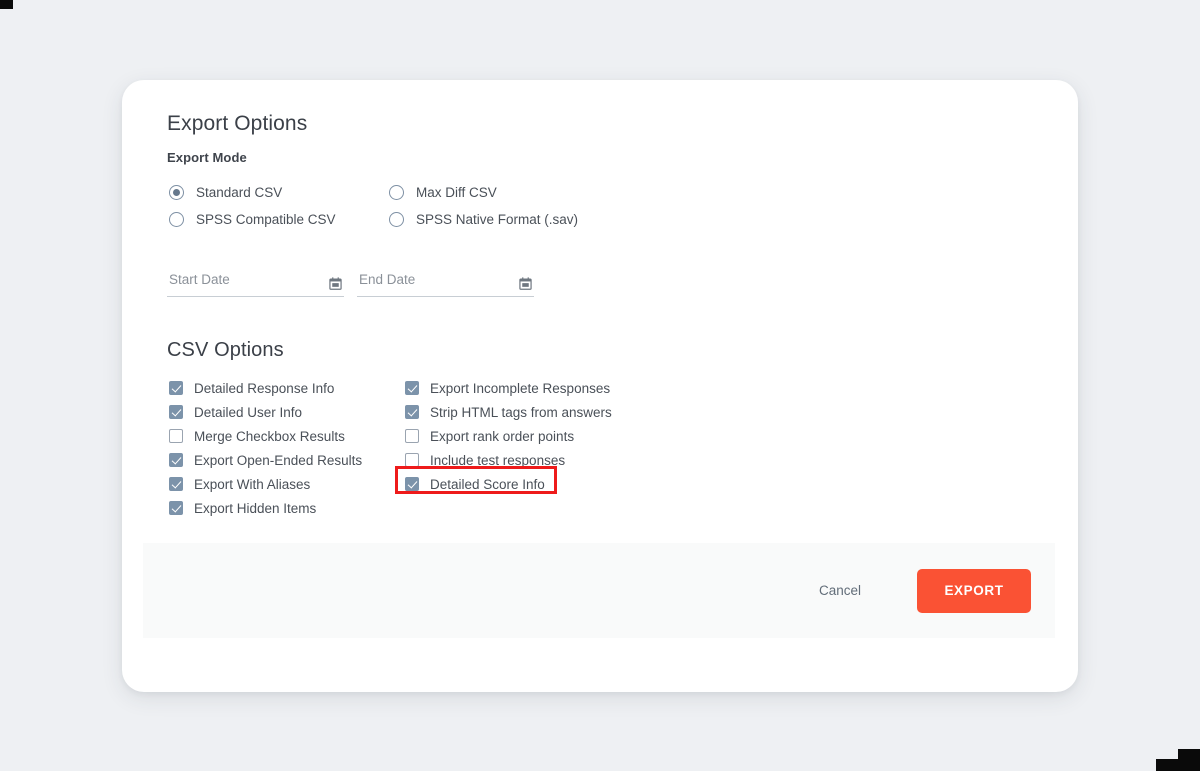  Describe the element at coordinates (239, 192) in the screenshot. I see `radio-label-standard-csv: Standard CSV` at that location.